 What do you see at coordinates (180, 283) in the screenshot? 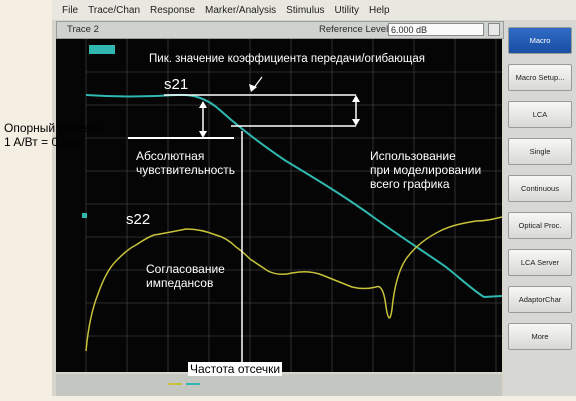
I see `impedance-line2: импедансов` at bounding box center [180, 283].